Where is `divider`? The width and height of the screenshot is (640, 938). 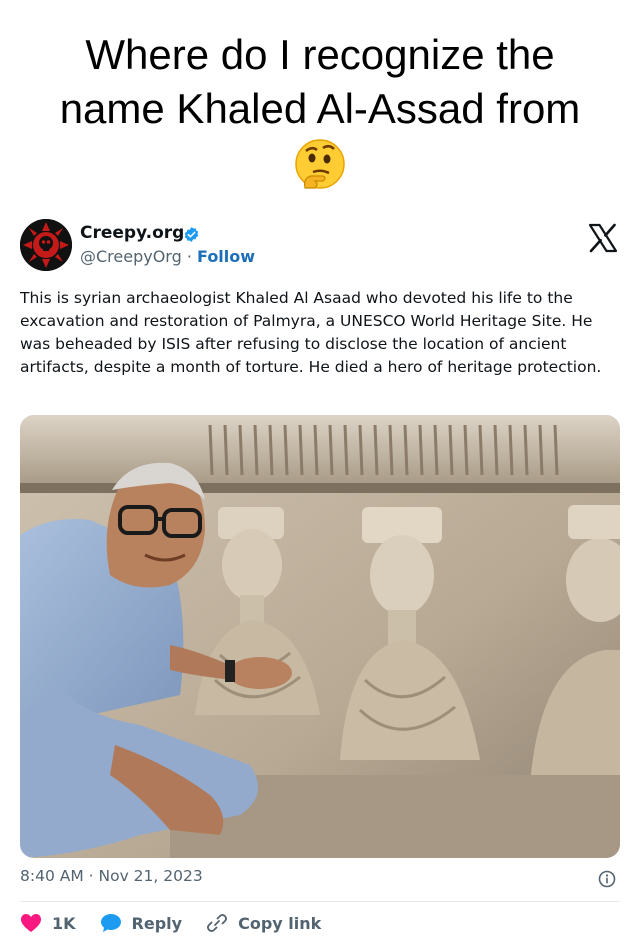
divider is located at coordinates (320, 901).